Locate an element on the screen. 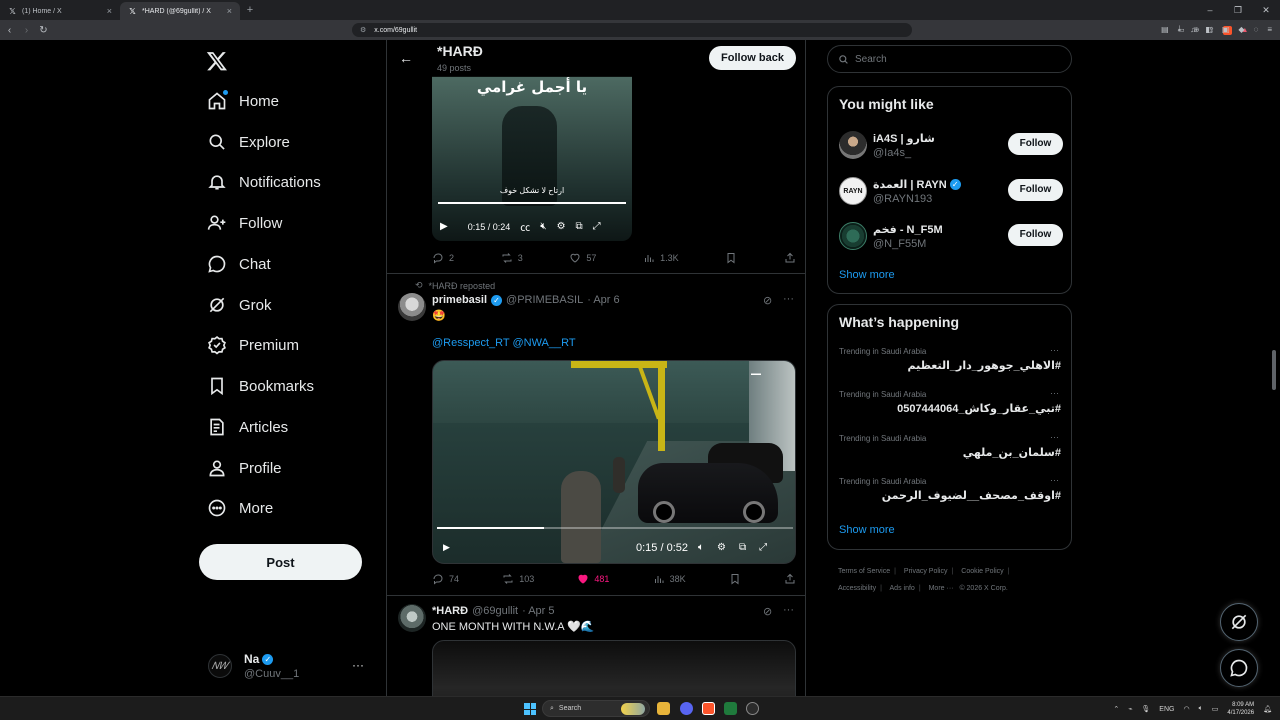  post-mentions: @Resspect_RT @NWA__RT is located at coordinates (504, 343).